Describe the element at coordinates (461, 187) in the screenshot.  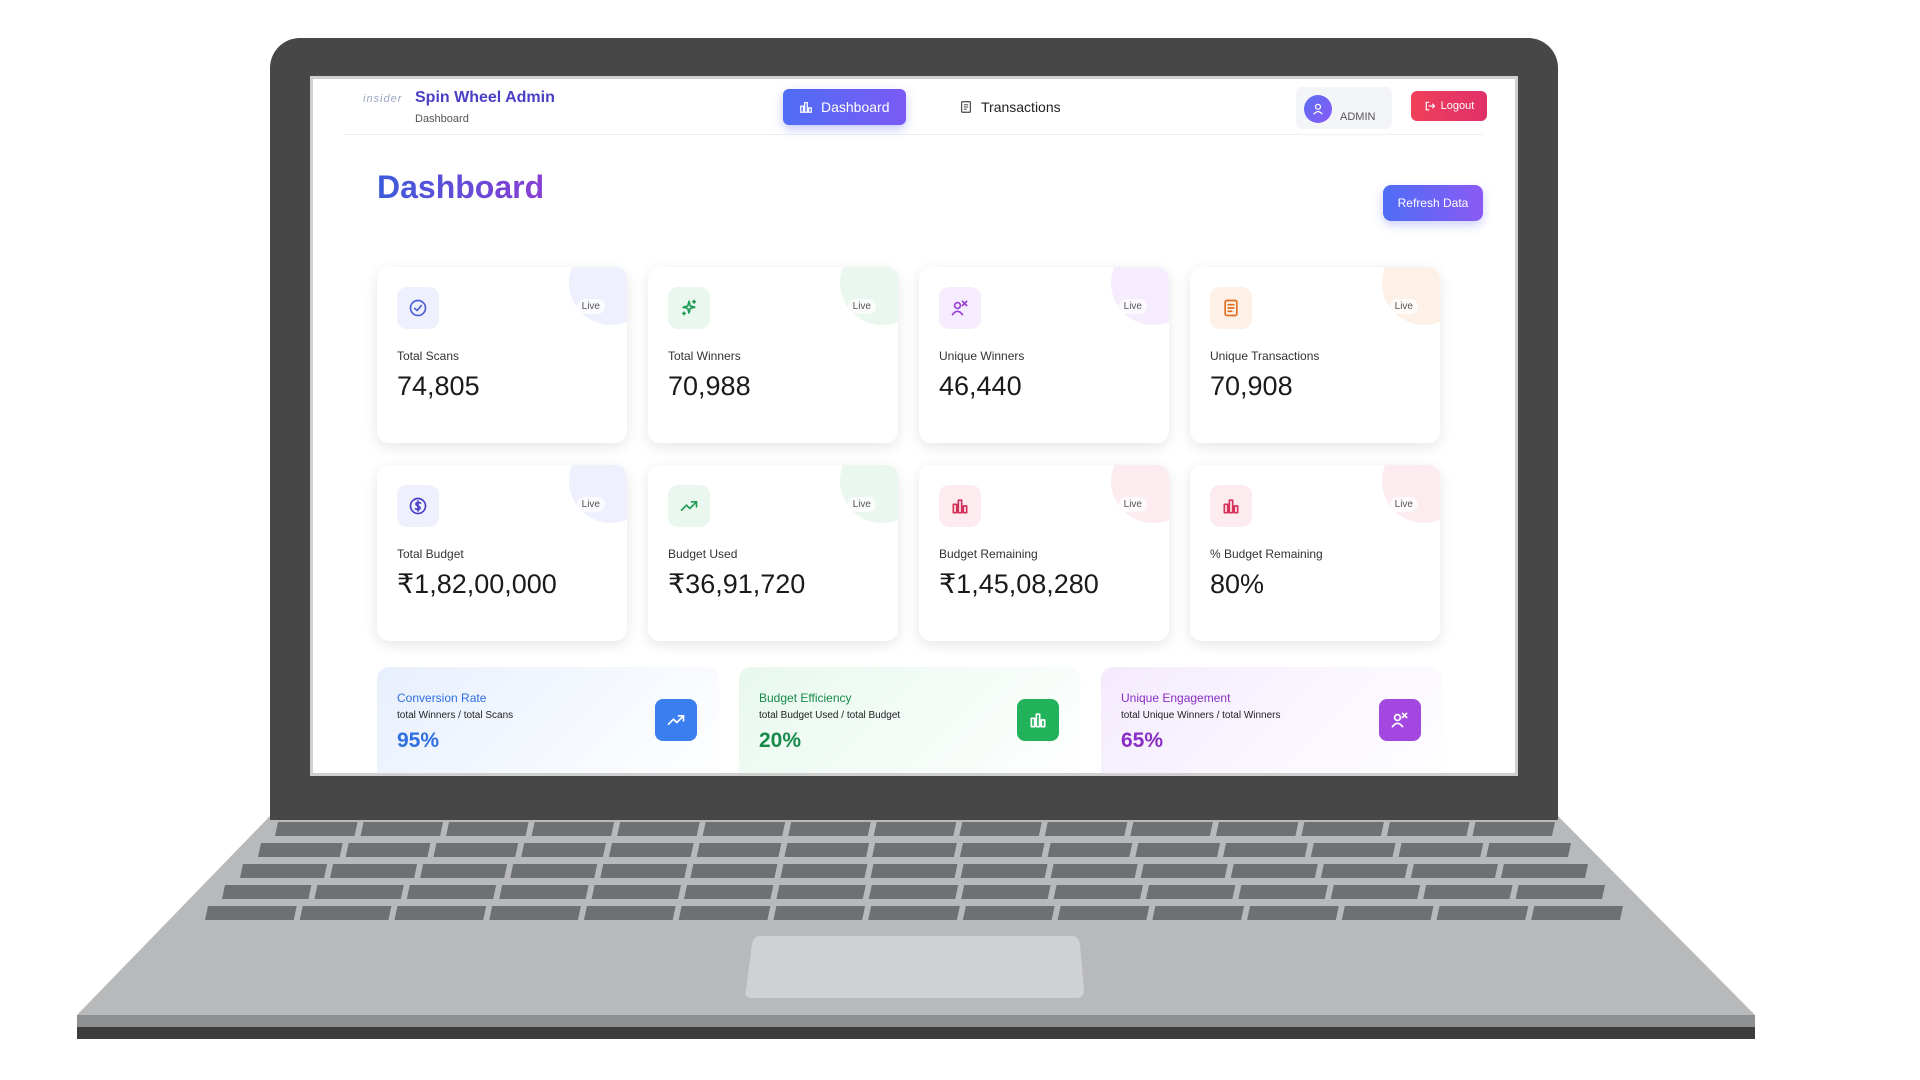
I see `page-title: Dashboard` at that location.